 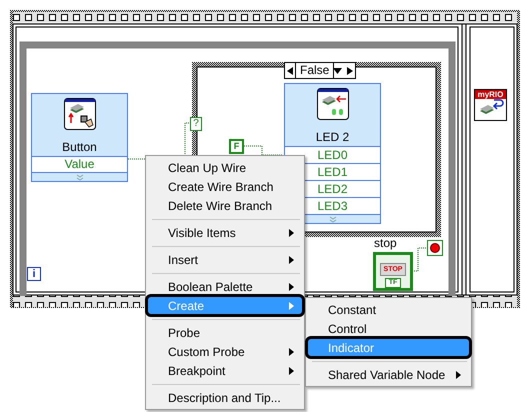 What do you see at coordinates (196, 124) in the screenshot?
I see `selector-terminal: ?` at bounding box center [196, 124].